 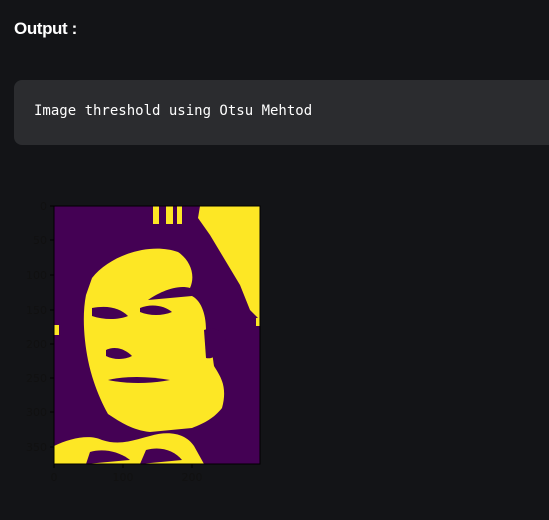 I want to click on y-tick-label: 300, so click(x=36, y=412).